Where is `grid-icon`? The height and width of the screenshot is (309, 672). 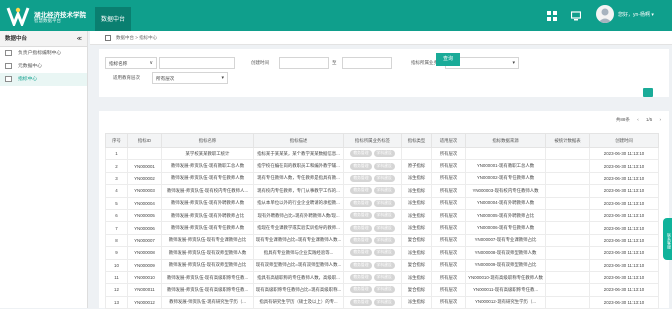
grid-icon is located at coordinates (552, 16).